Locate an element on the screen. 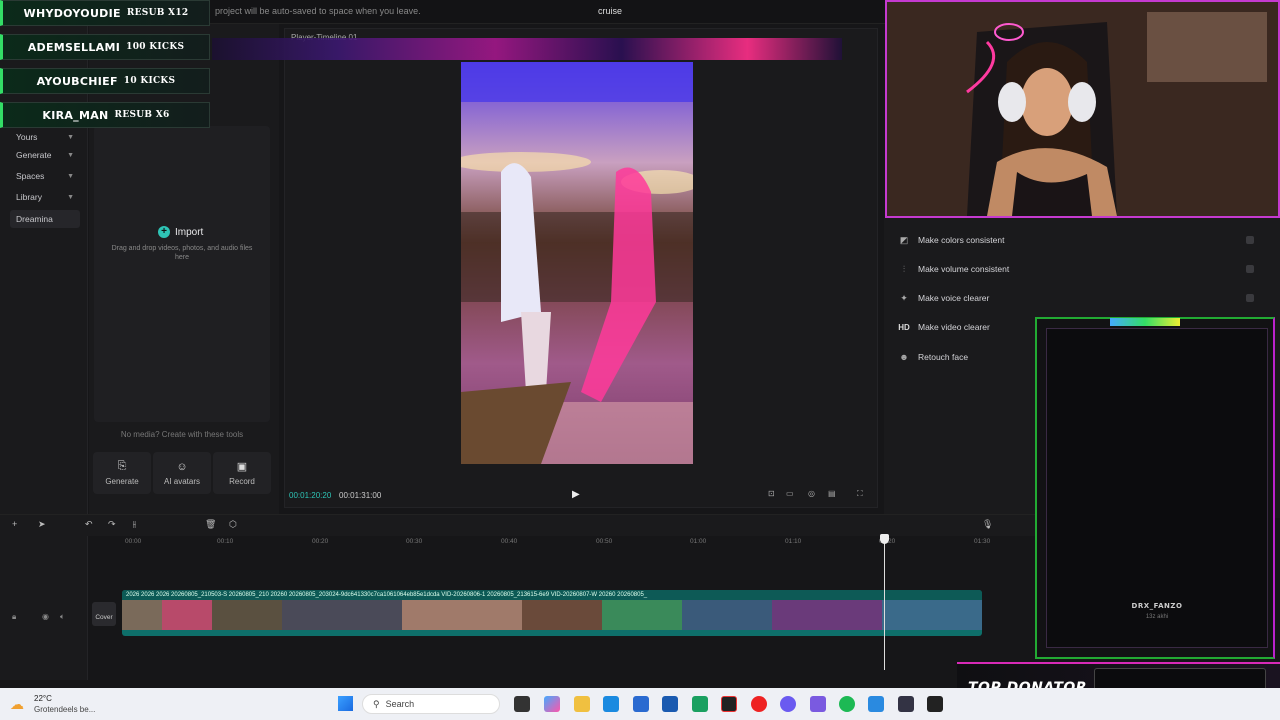 The width and height of the screenshot is (1280, 720). alert-action: RESUB X6 is located at coordinates (142, 115).